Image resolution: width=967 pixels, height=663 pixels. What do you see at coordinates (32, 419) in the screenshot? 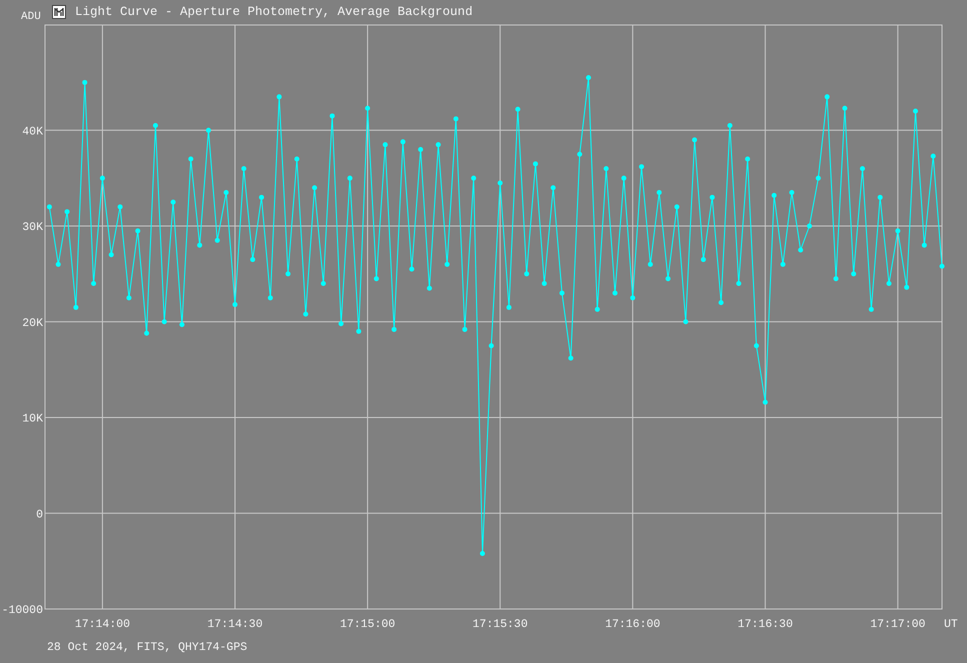
I see `axis-tick-label: 10K` at bounding box center [32, 419].